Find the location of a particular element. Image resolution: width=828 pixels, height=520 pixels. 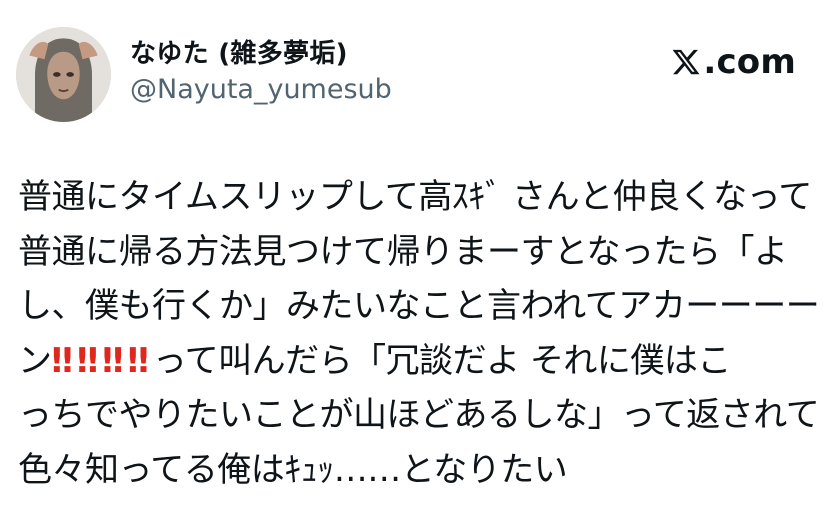

x-logo-icon is located at coordinates (686, 62).